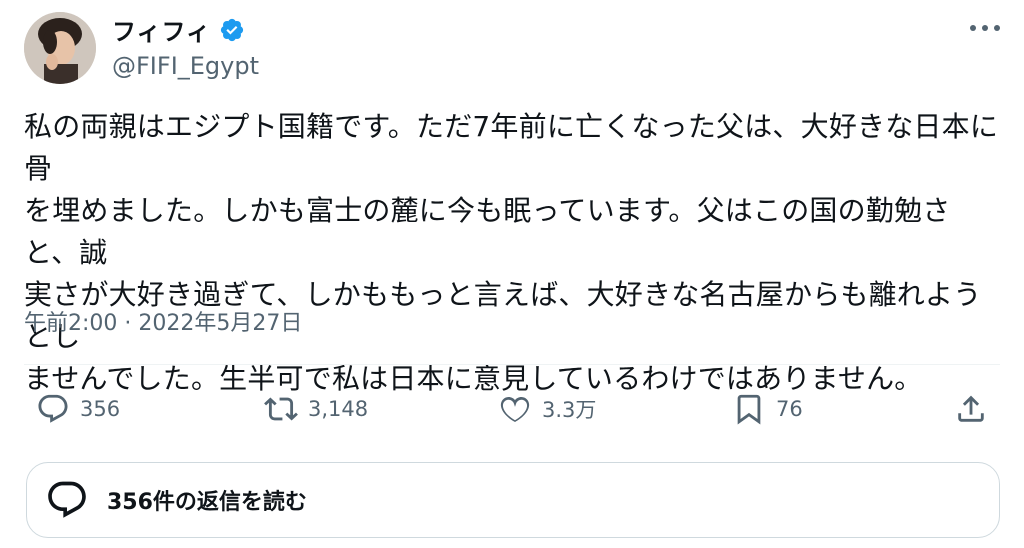 The width and height of the screenshot is (1024, 548). I want to click on bookmark-count: 76, so click(789, 409).